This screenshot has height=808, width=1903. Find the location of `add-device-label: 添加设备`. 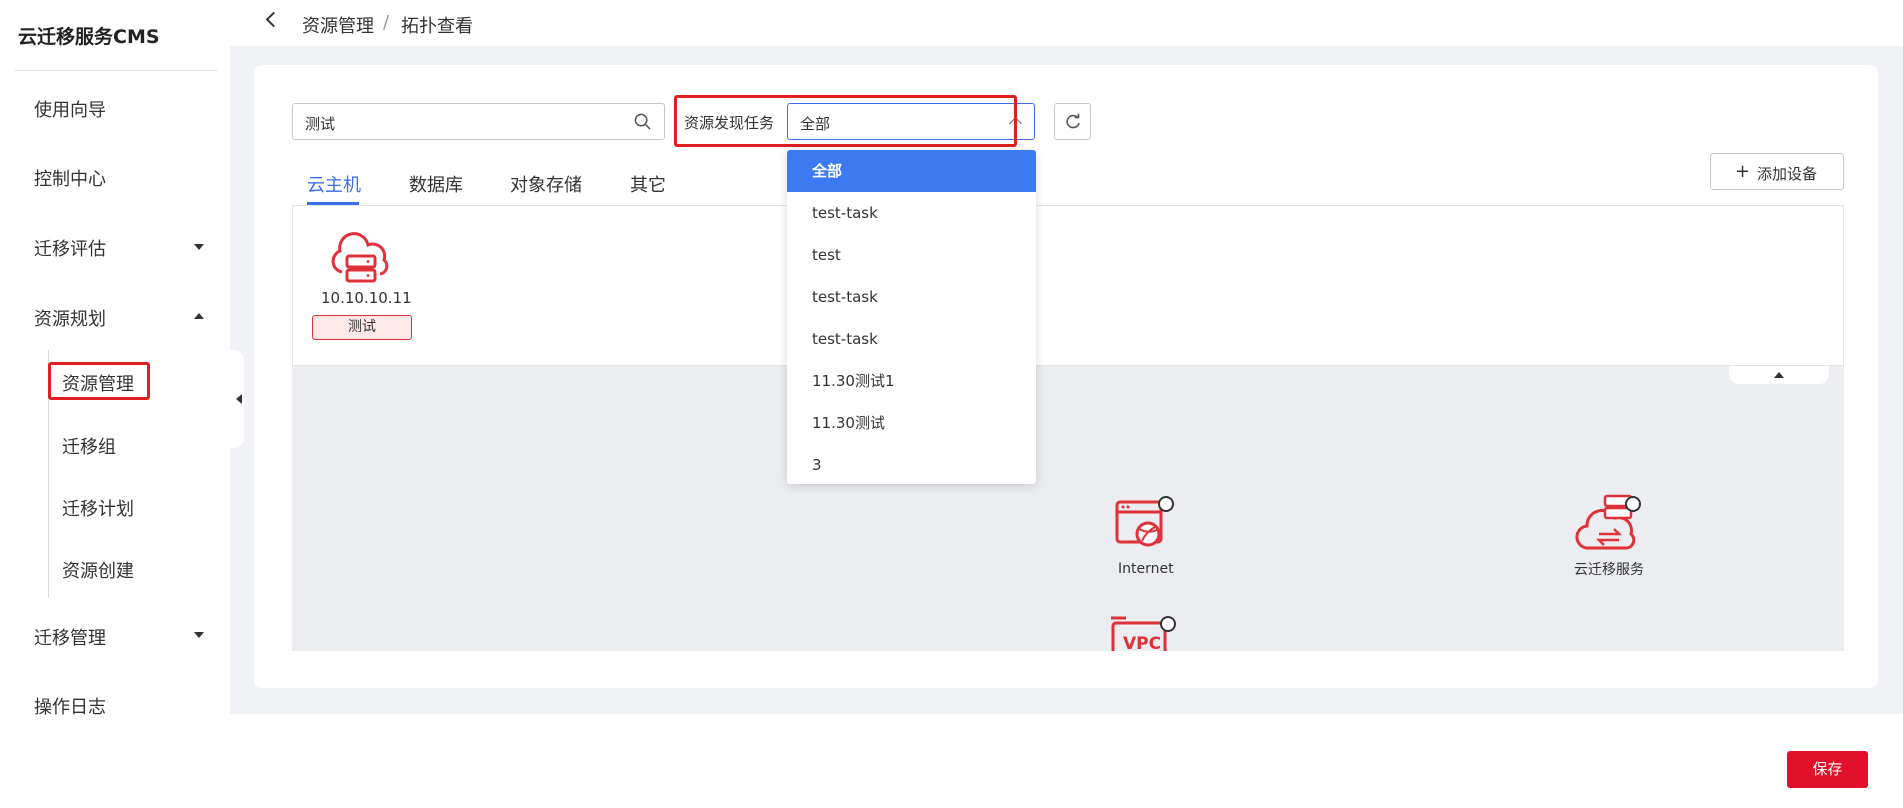

add-device-label: 添加设备 is located at coordinates (1787, 174).